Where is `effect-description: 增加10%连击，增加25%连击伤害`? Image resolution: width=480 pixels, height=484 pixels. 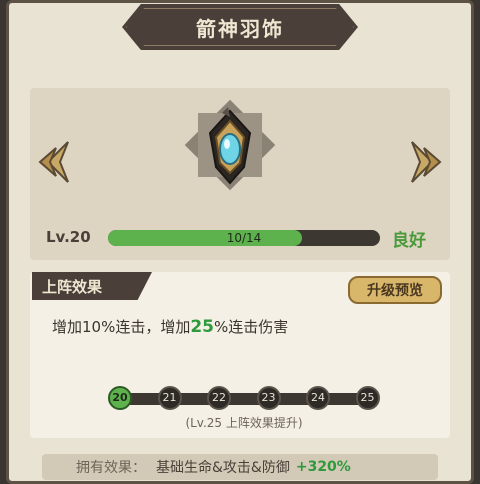 effect-description: 增加10%连击，增加25%连击伤害 is located at coordinates (170, 326).